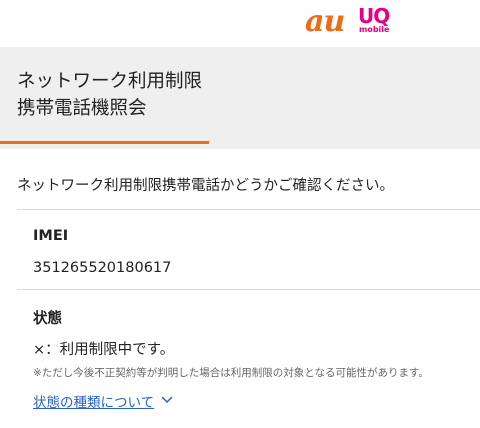 Image resolution: width=480 pixels, height=428 pixels. I want to click on page-title-line1: ネットワーク利用制限, so click(110, 81).